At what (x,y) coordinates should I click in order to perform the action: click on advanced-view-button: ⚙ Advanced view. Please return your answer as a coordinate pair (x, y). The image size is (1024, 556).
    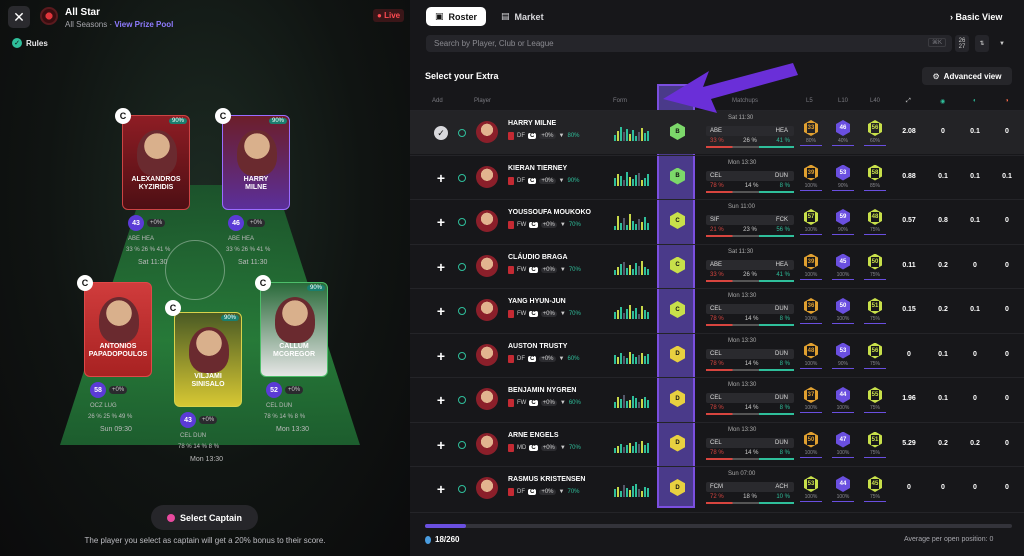
    Looking at the image, I should click on (967, 76).